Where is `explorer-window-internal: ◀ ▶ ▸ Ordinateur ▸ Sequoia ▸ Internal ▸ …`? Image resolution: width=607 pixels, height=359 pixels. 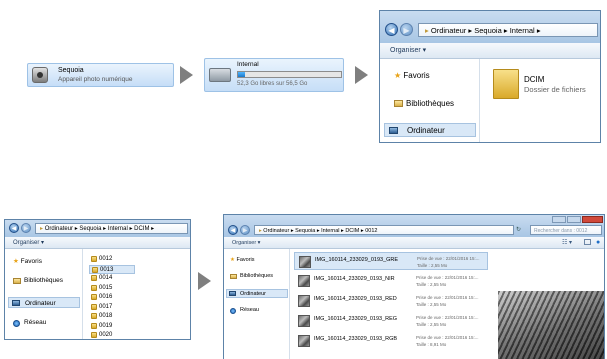 explorer-window-internal: ◀ ▶ ▸ Ordinateur ▸ Sequoia ▸ Internal ▸ … is located at coordinates (490, 76).